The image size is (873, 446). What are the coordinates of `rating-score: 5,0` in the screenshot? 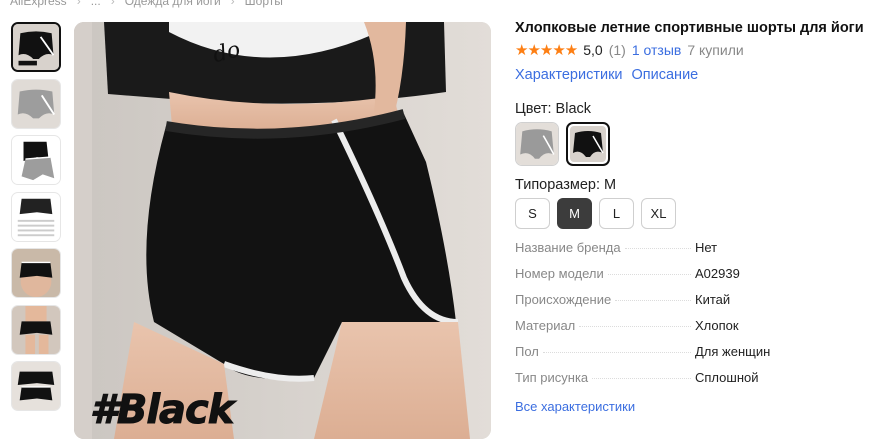 It's located at (593, 50).